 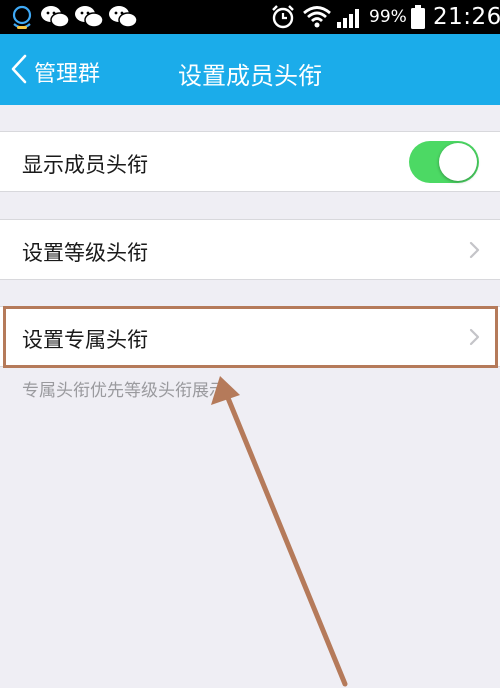 I want to click on annotation-arrow, so click(x=279, y=531).